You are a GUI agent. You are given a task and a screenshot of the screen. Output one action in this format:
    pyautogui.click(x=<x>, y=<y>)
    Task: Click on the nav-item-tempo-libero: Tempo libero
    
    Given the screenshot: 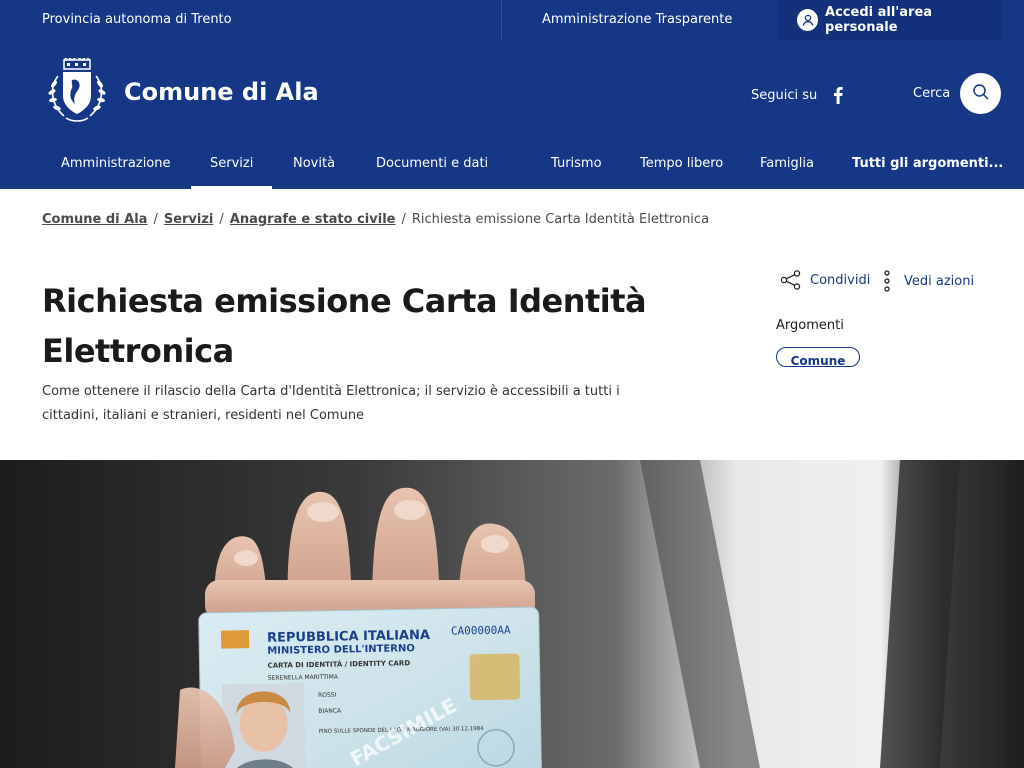 What is the action you would take?
    pyautogui.click(x=681, y=166)
    